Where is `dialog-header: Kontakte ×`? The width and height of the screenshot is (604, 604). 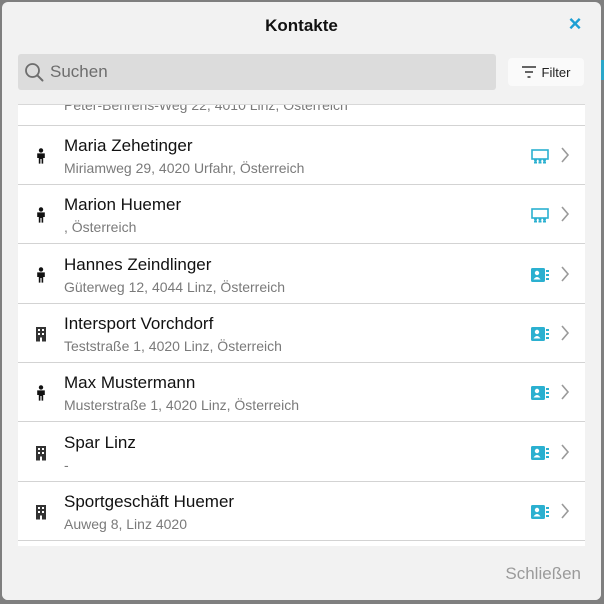 dialog-header: Kontakte × is located at coordinates (301, 25).